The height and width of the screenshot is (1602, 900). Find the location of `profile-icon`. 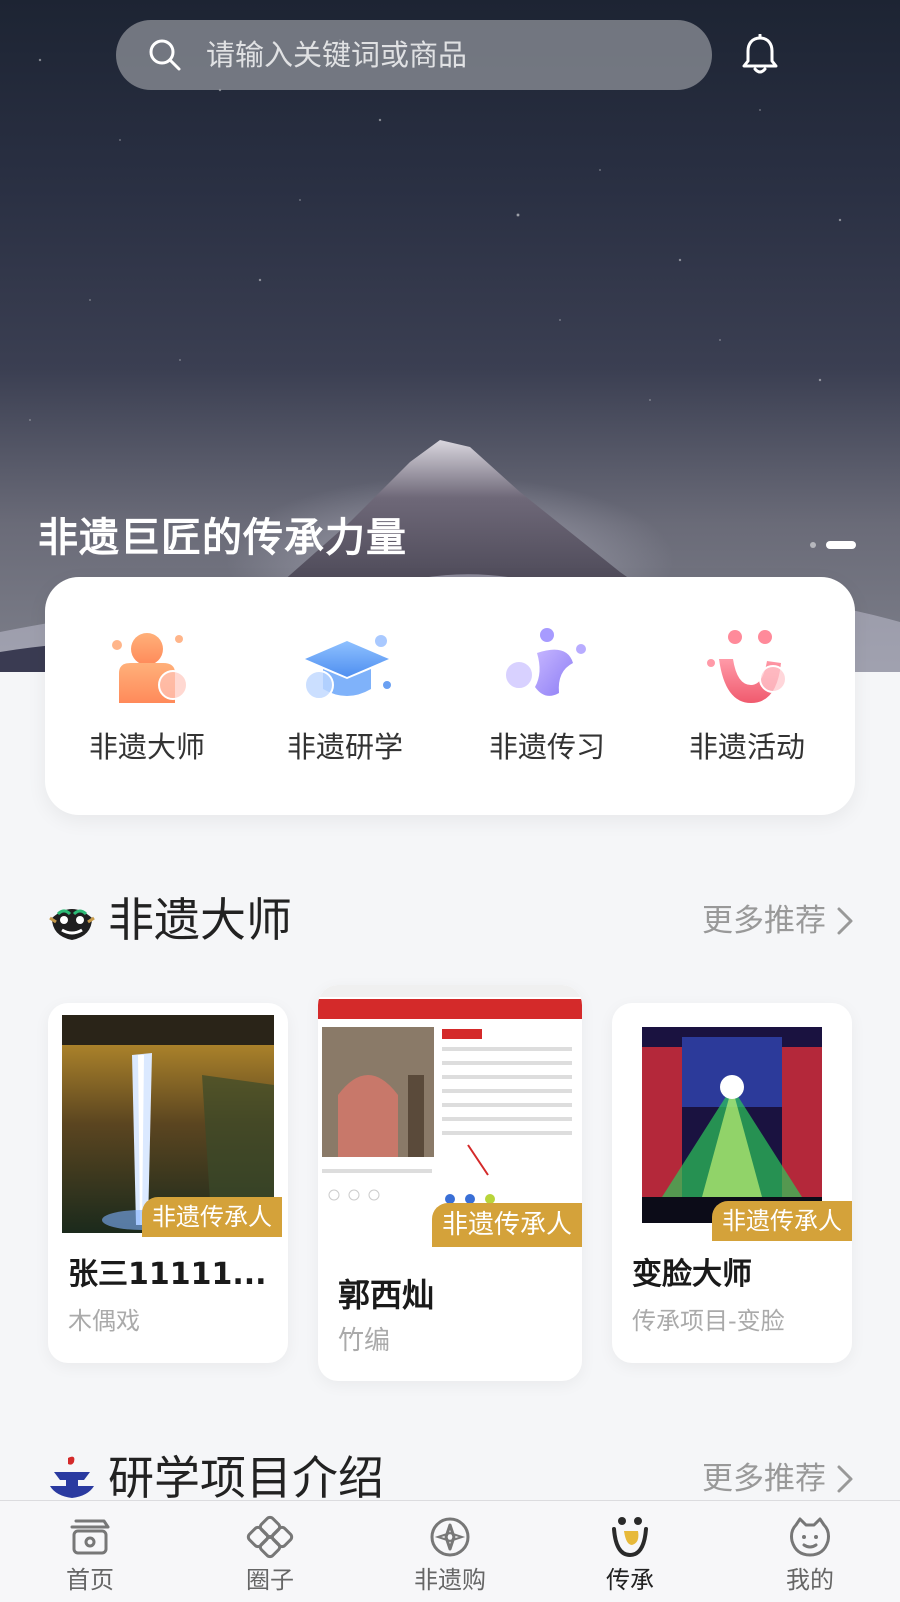

profile-icon is located at coordinates (810, 1537).